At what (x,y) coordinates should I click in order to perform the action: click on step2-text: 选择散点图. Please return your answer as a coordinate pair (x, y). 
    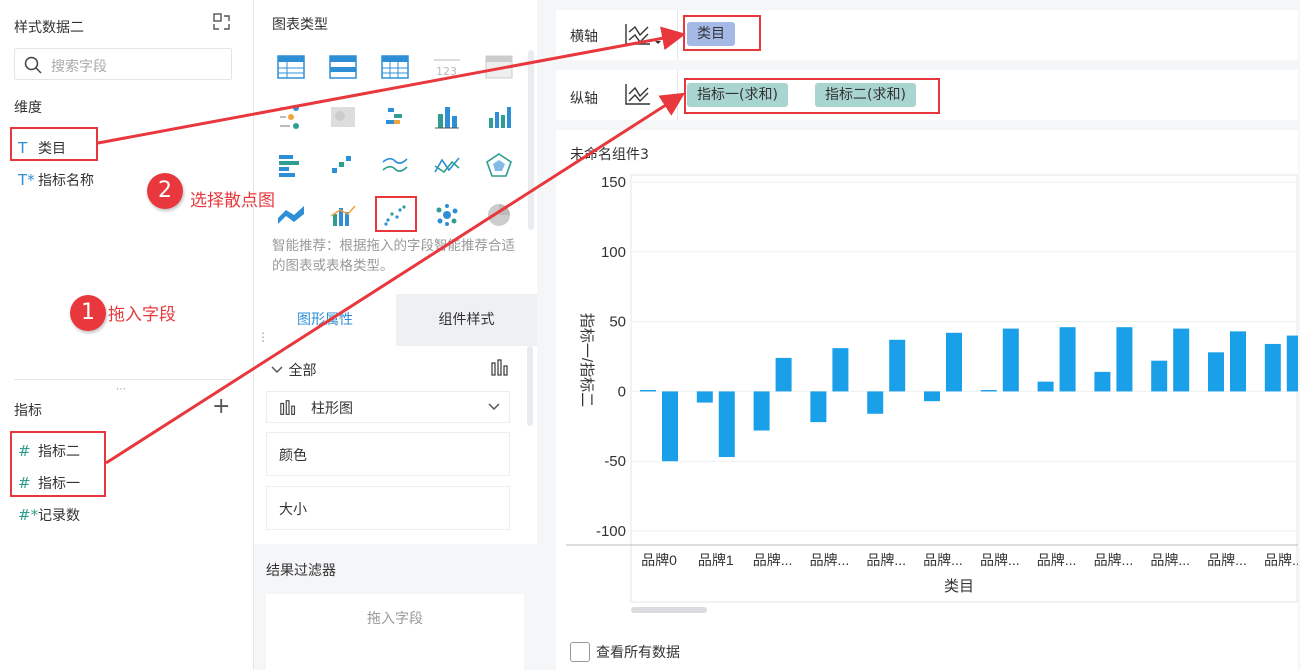
    Looking at the image, I should click on (232, 201).